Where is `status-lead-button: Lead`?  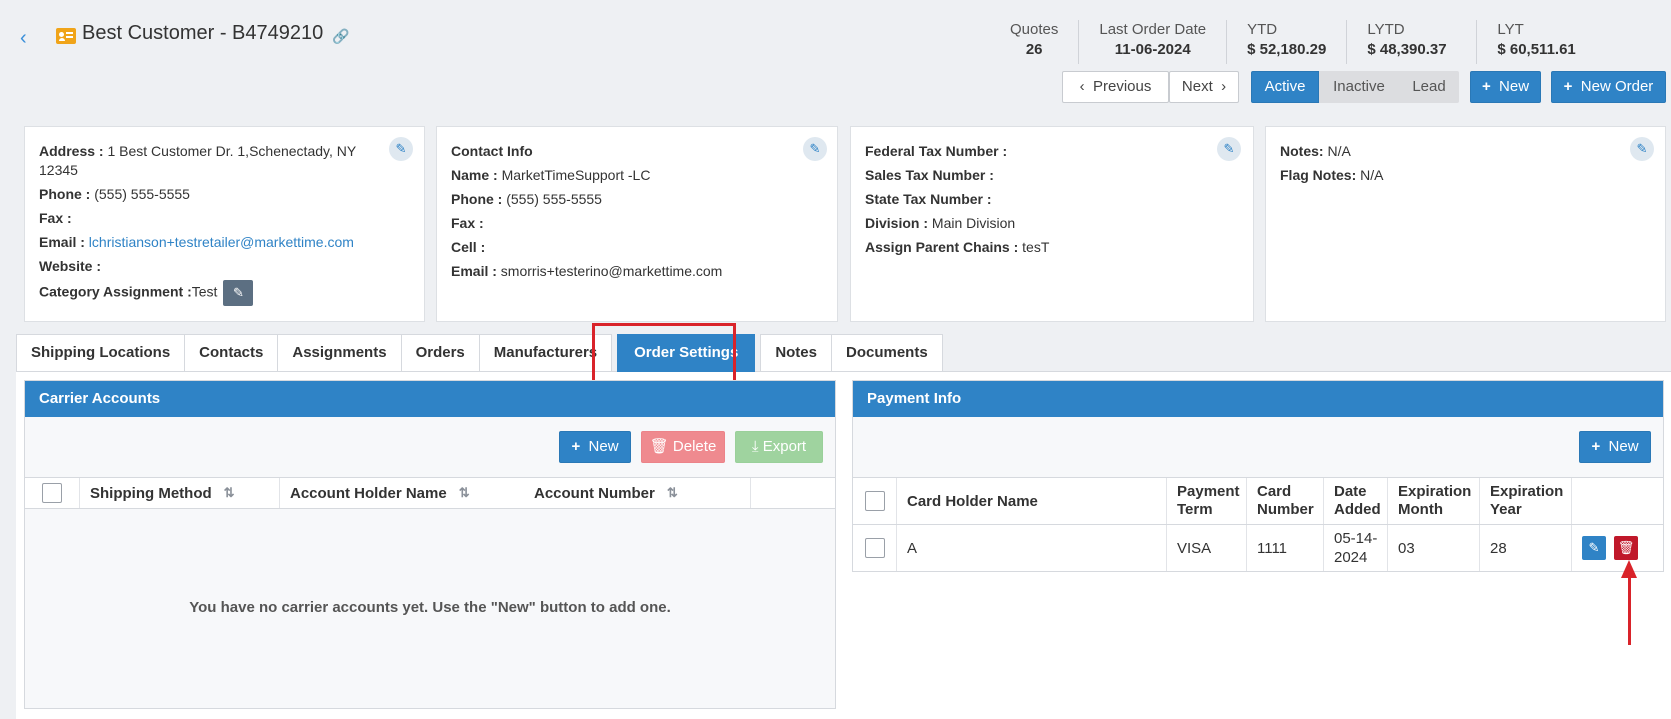 status-lead-button: Lead is located at coordinates (1429, 87).